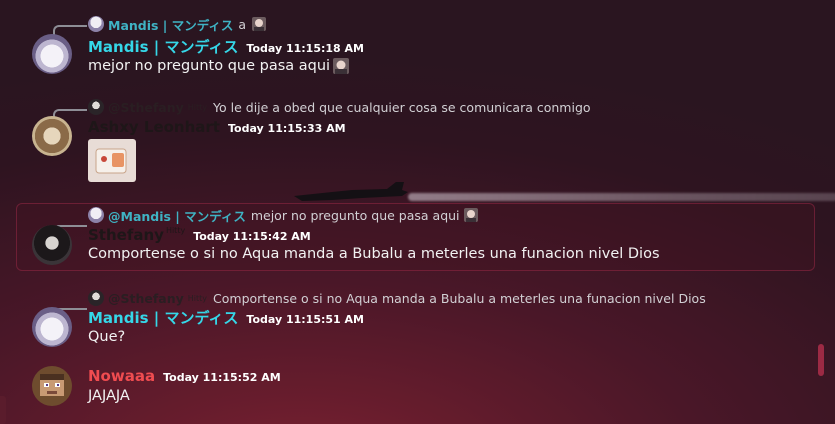  What do you see at coordinates (621, 197) in the screenshot?
I see `contrail` at bounding box center [621, 197].